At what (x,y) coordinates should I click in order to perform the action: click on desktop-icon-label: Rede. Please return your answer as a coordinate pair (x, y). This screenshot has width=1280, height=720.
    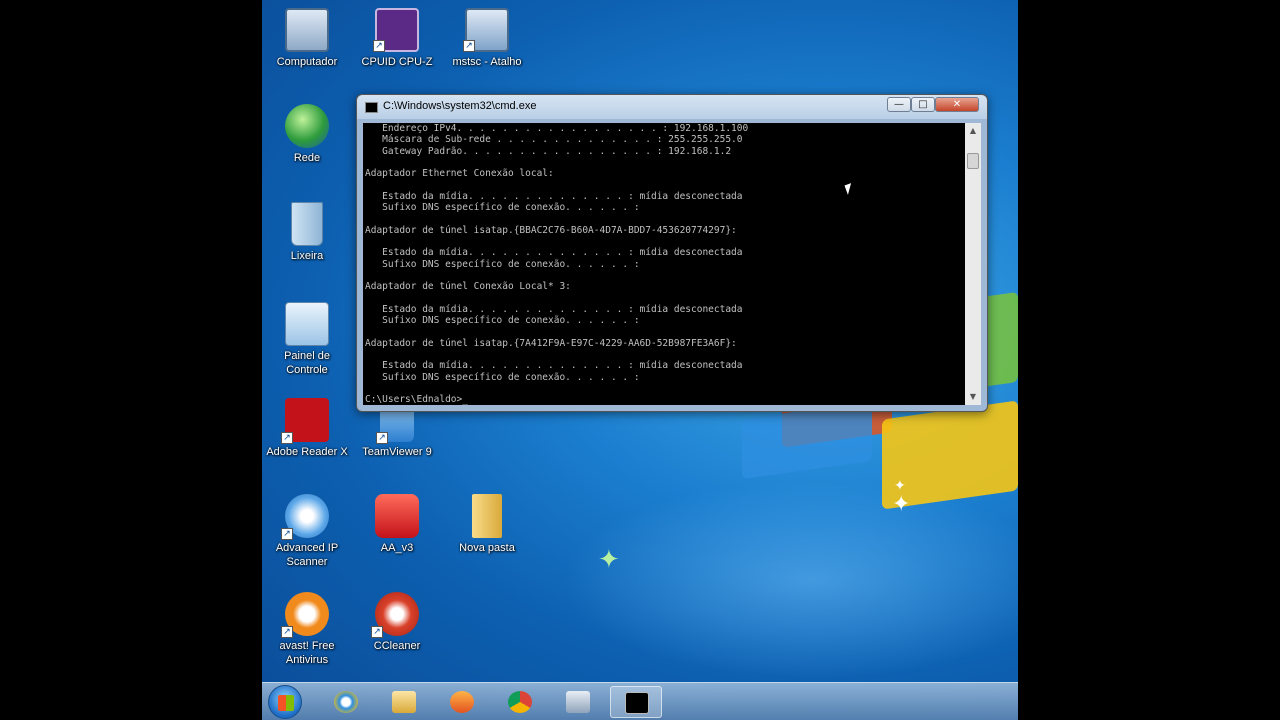
    Looking at the image, I should click on (307, 158).